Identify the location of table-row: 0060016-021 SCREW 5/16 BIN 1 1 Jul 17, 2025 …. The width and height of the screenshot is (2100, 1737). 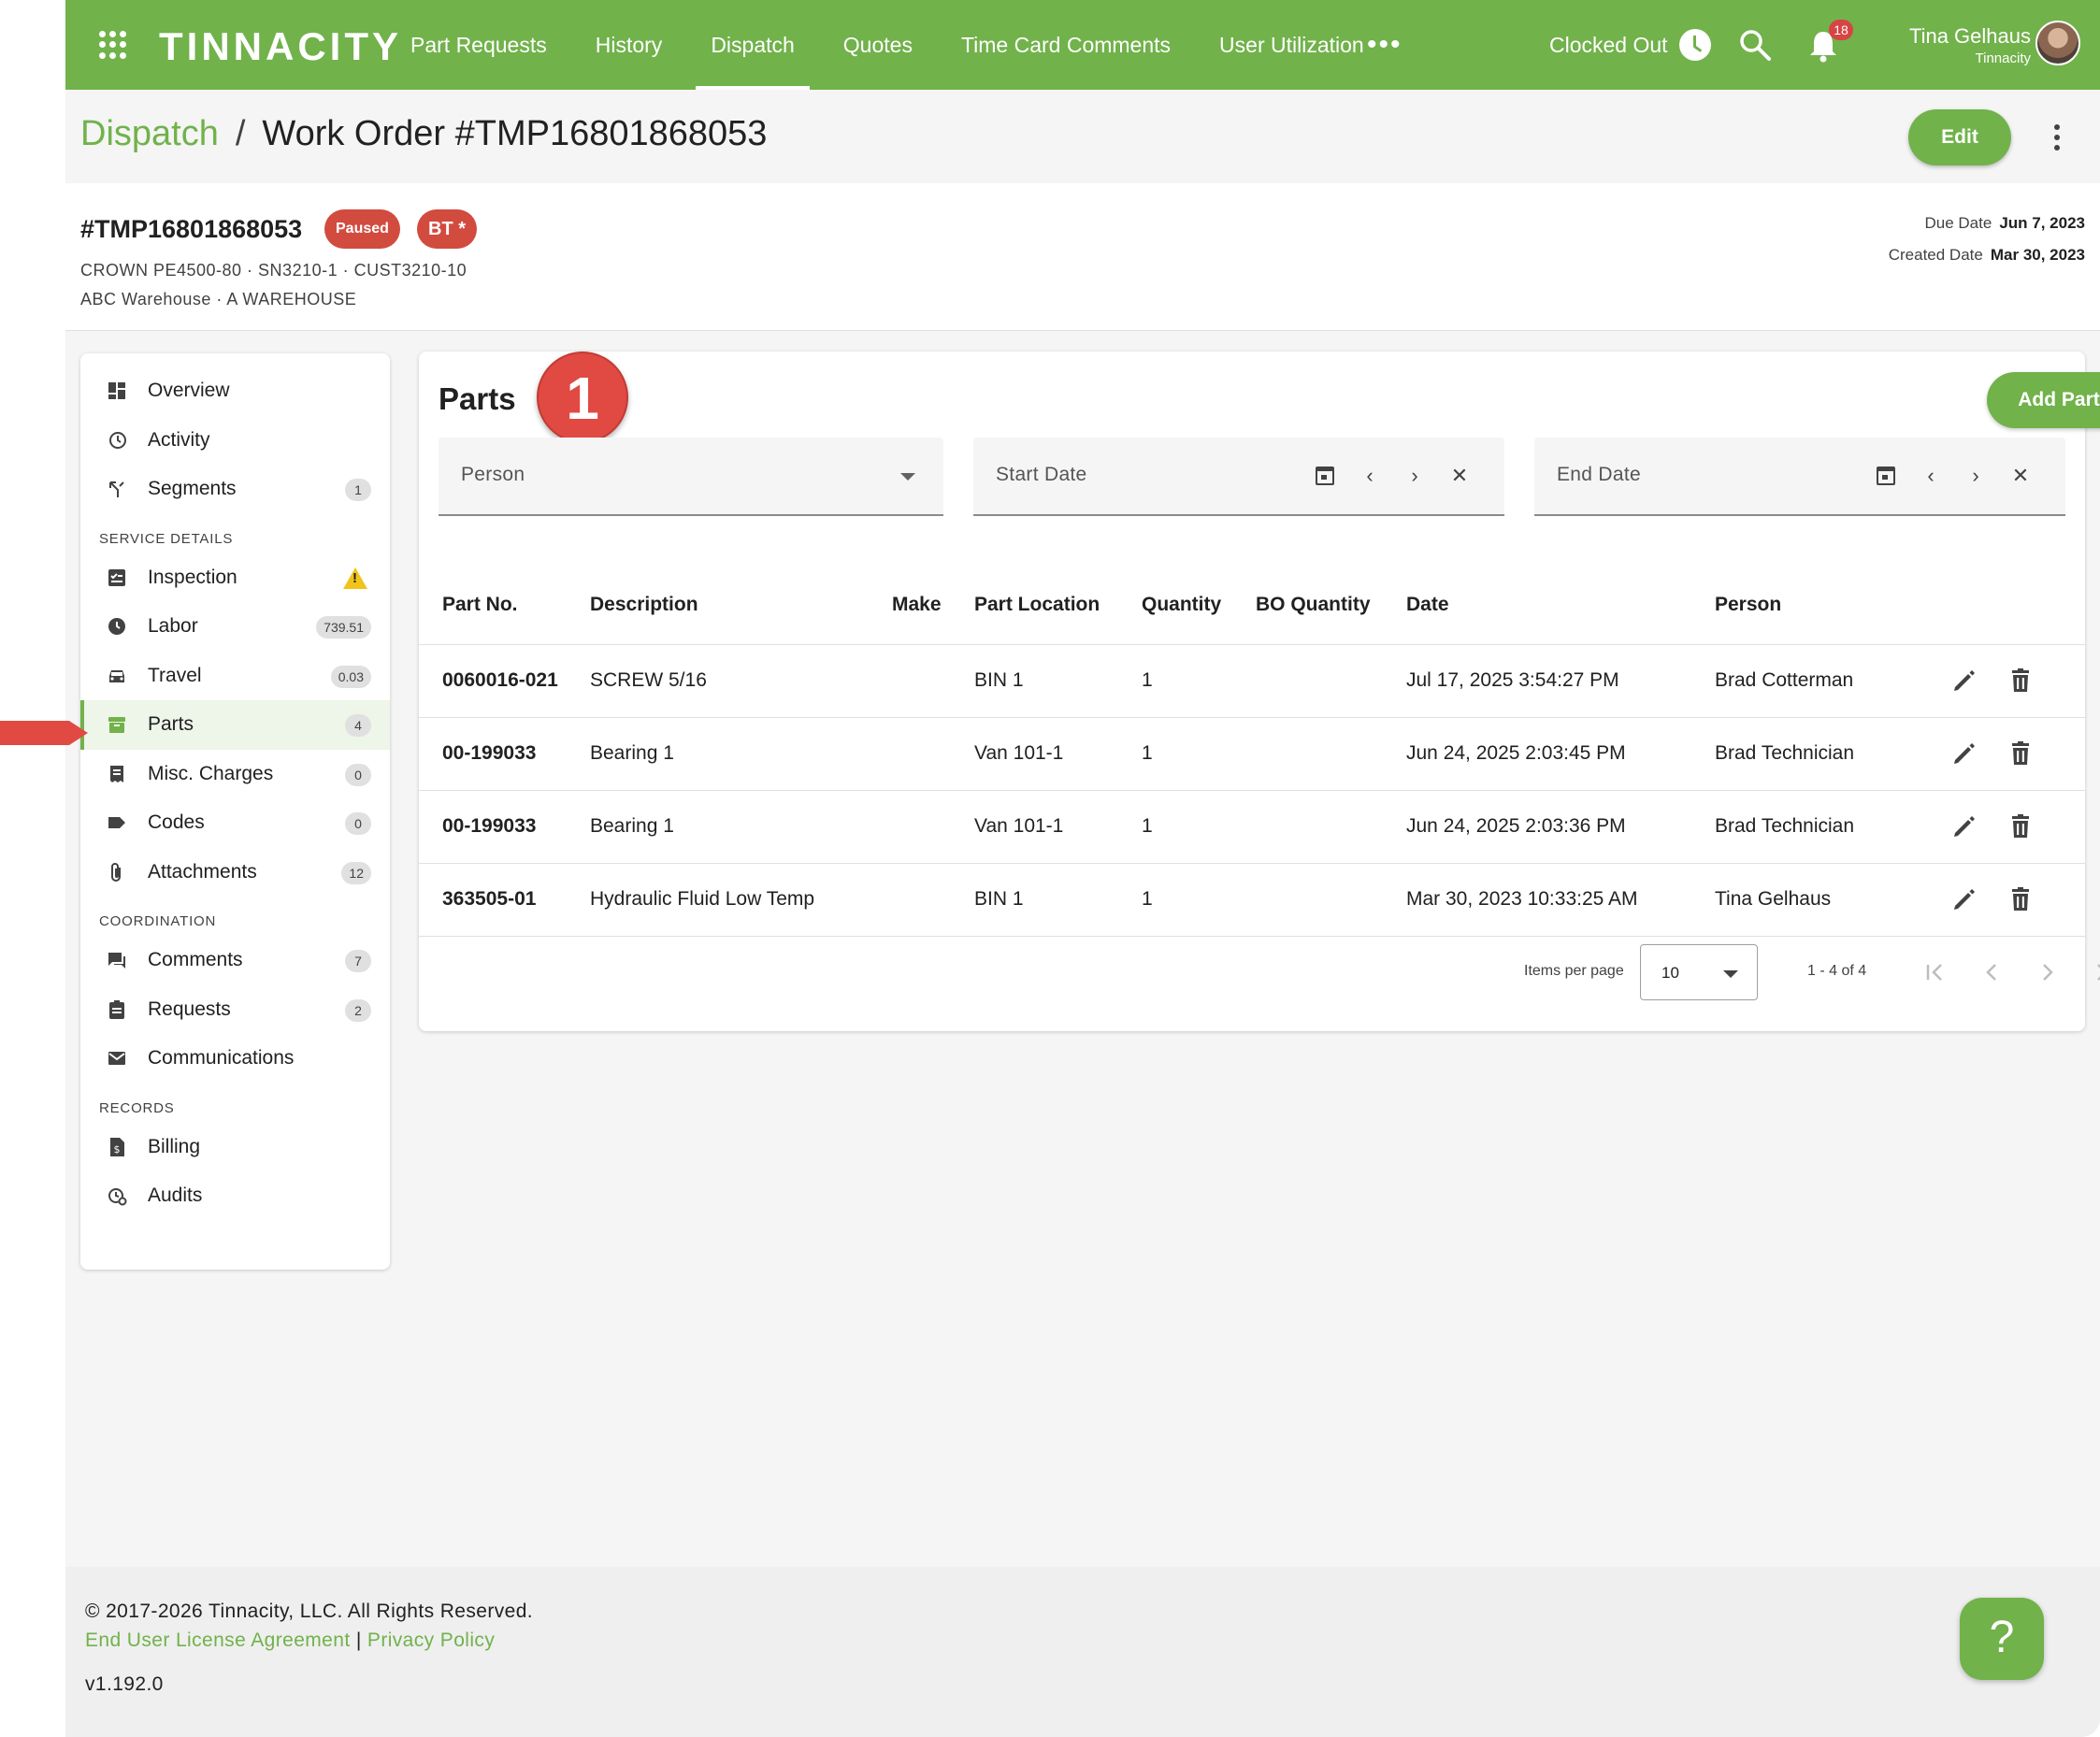
(1252, 681).